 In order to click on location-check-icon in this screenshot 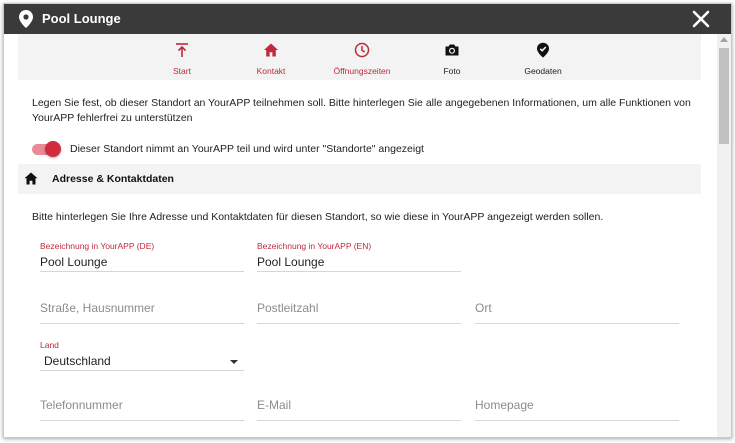, I will do `click(543, 50)`.